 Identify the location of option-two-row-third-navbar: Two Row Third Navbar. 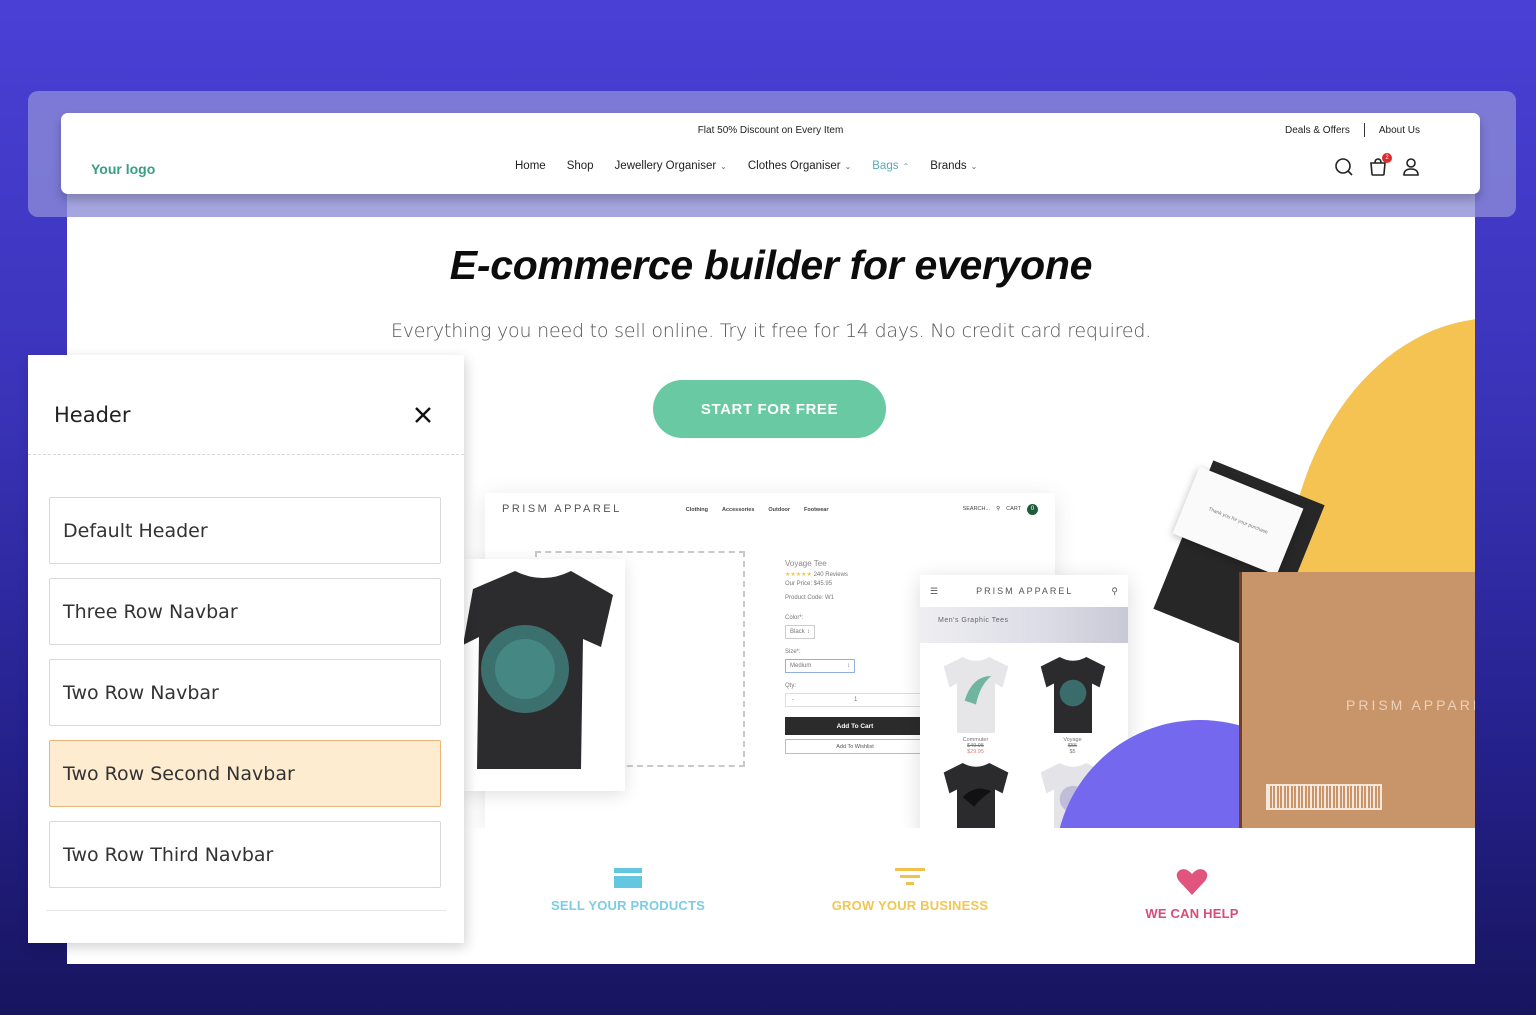
(245, 854).